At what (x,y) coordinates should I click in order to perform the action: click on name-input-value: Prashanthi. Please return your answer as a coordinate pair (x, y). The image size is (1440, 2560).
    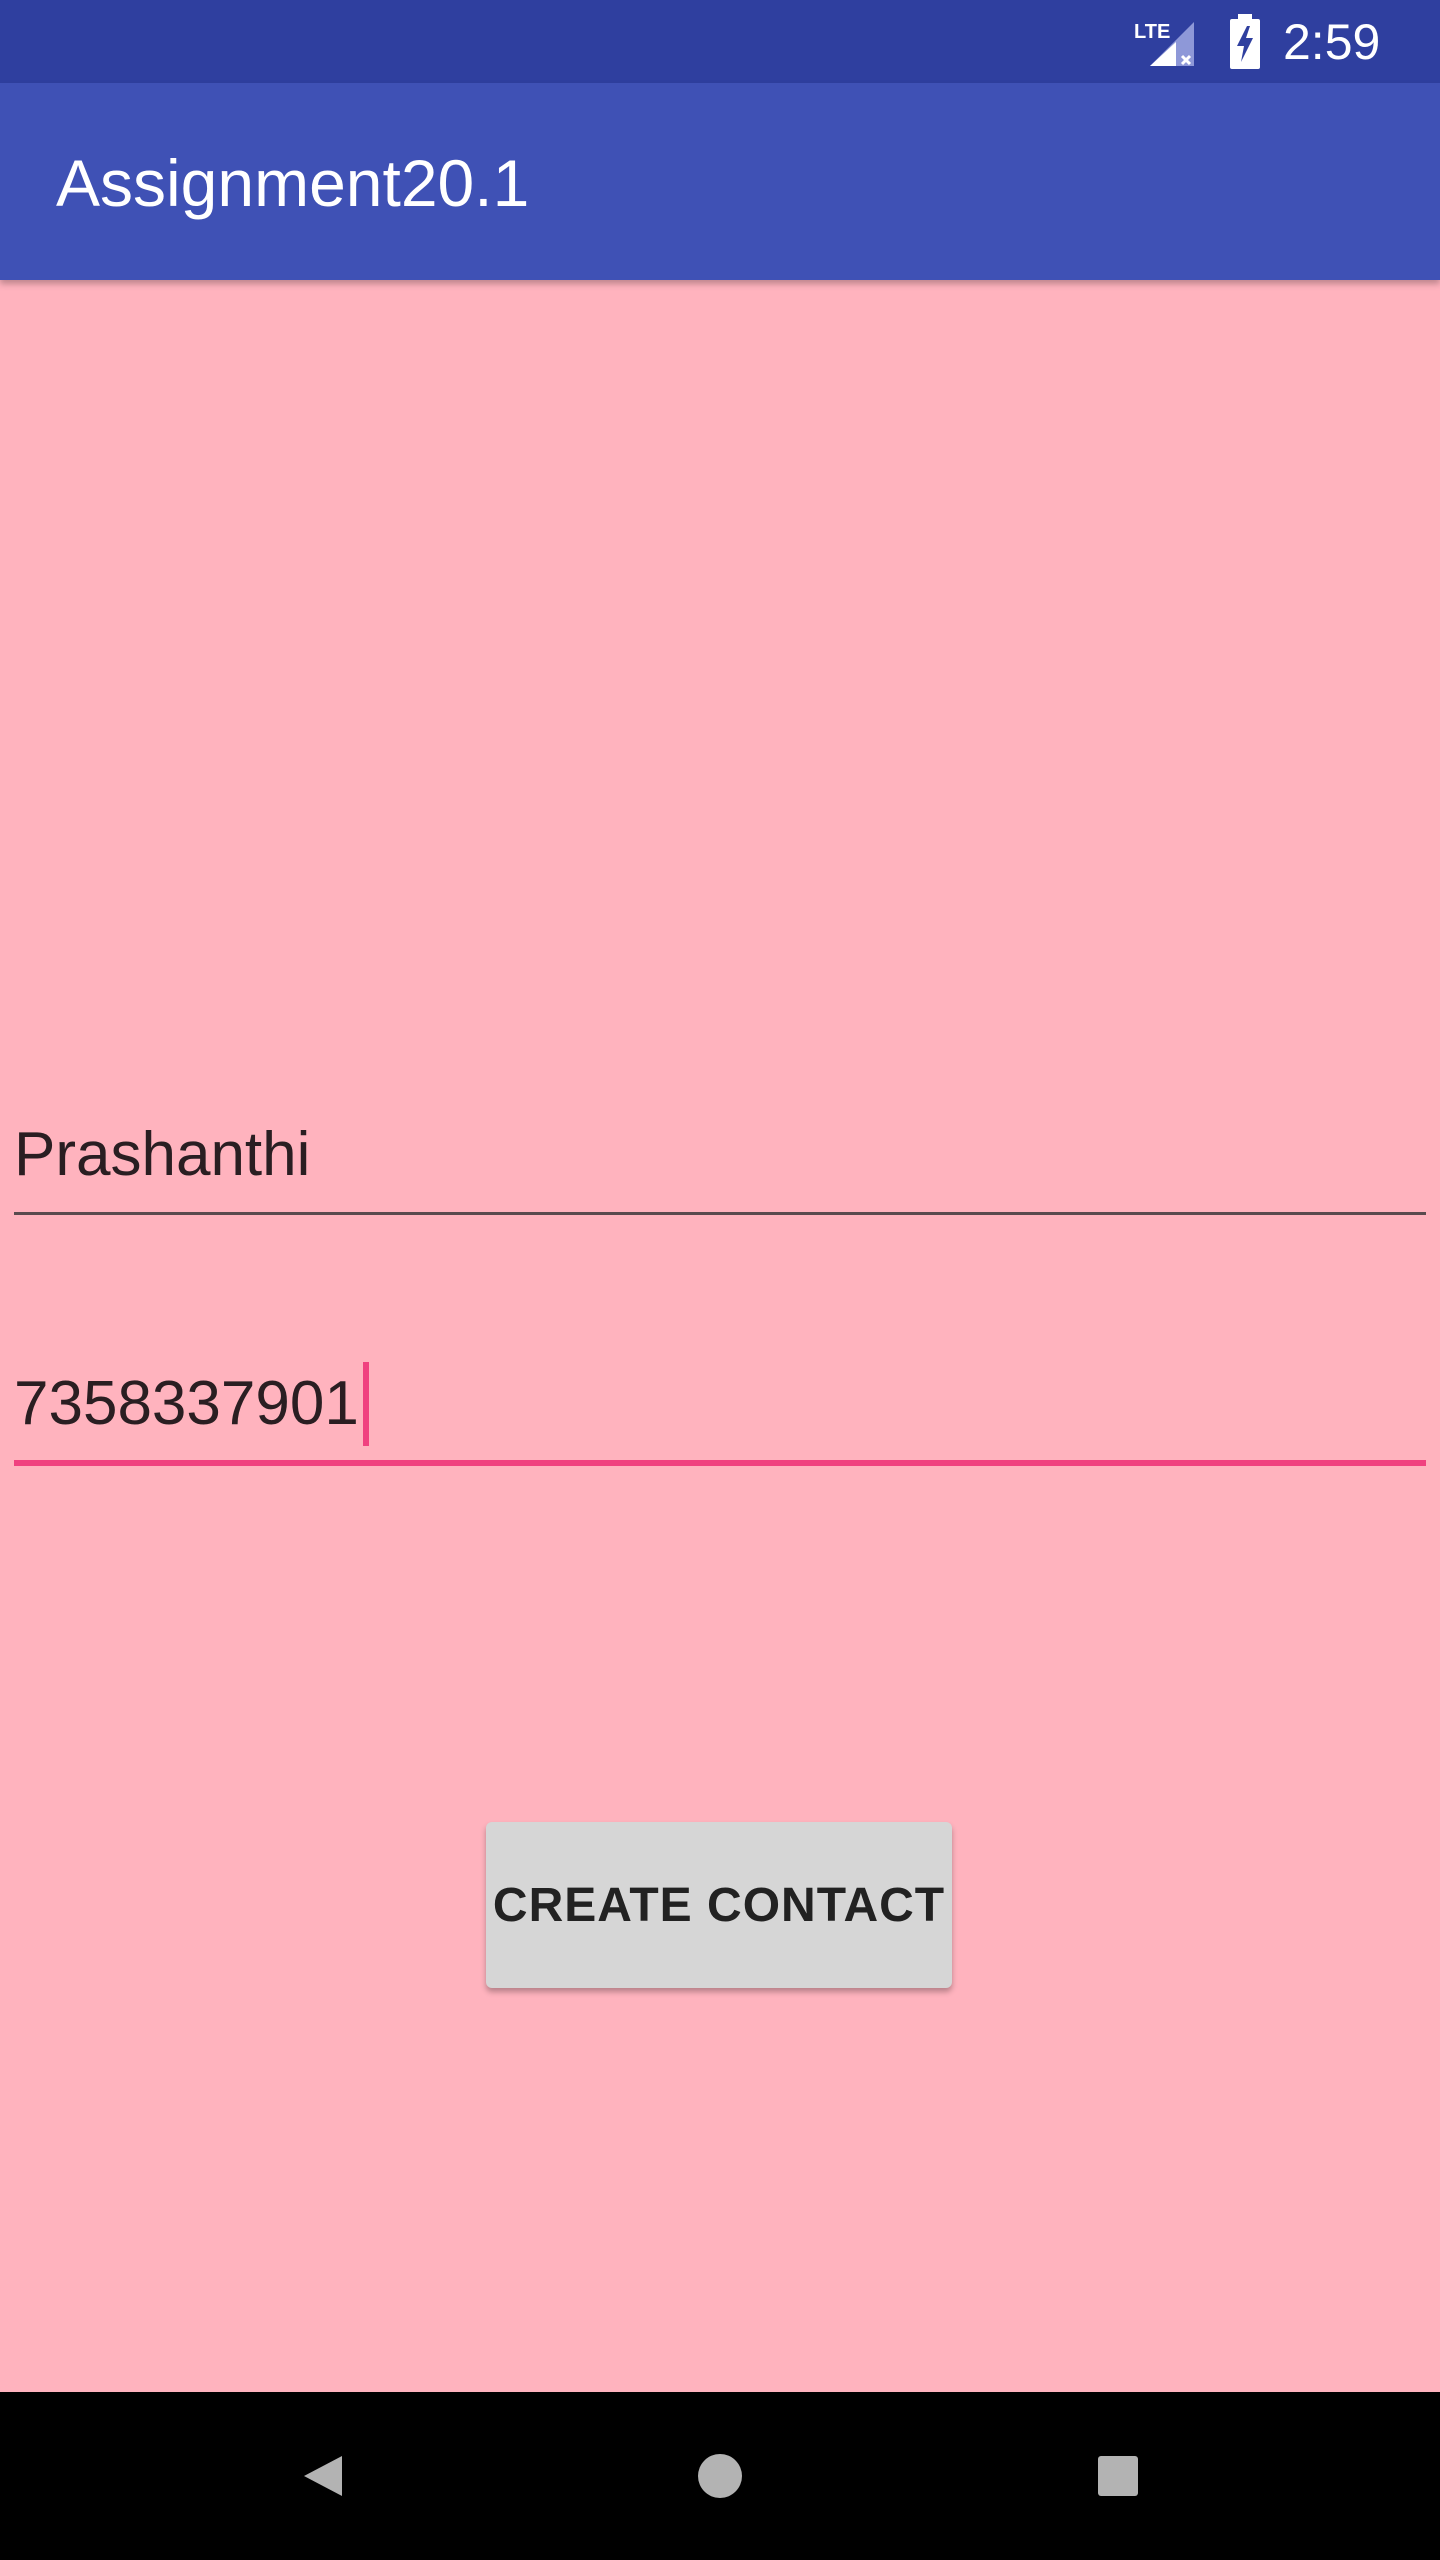
    Looking at the image, I should click on (162, 1155).